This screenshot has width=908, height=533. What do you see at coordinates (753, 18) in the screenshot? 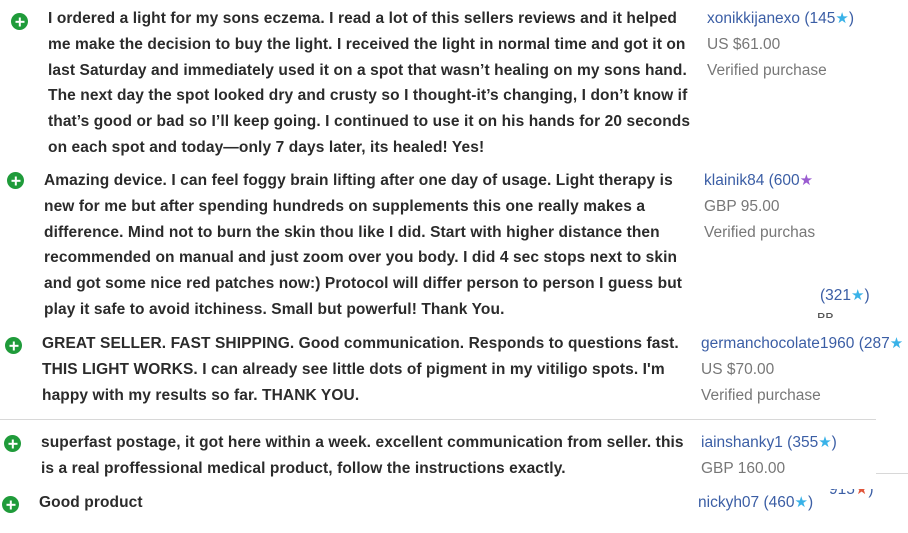
I see `reviewer-username: xonikkijanexo` at bounding box center [753, 18].